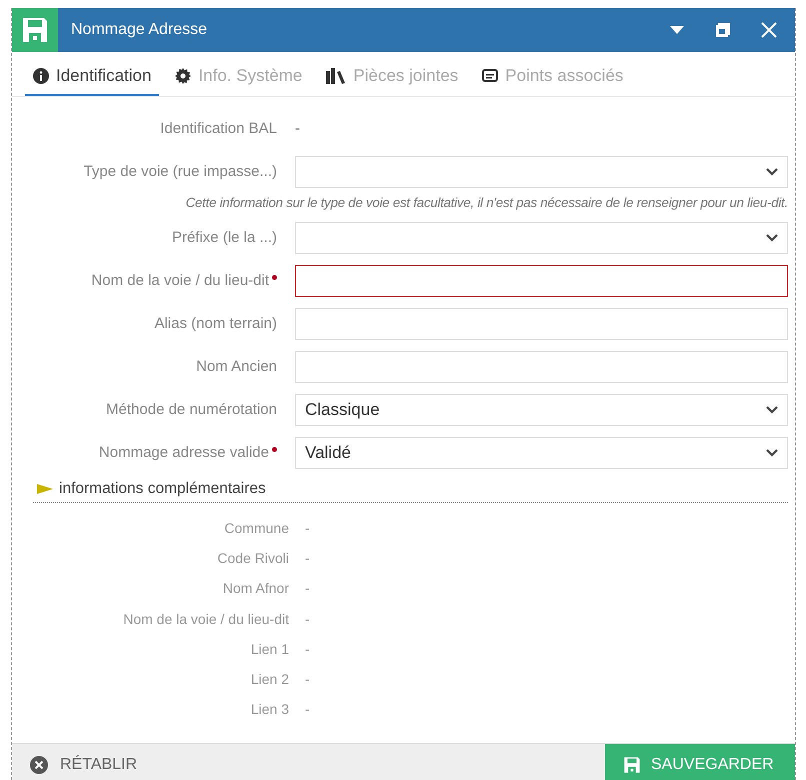  Describe the element at coordinates (218, 128) in the screenshot. I see `field-label: Identification BAL` at that location.